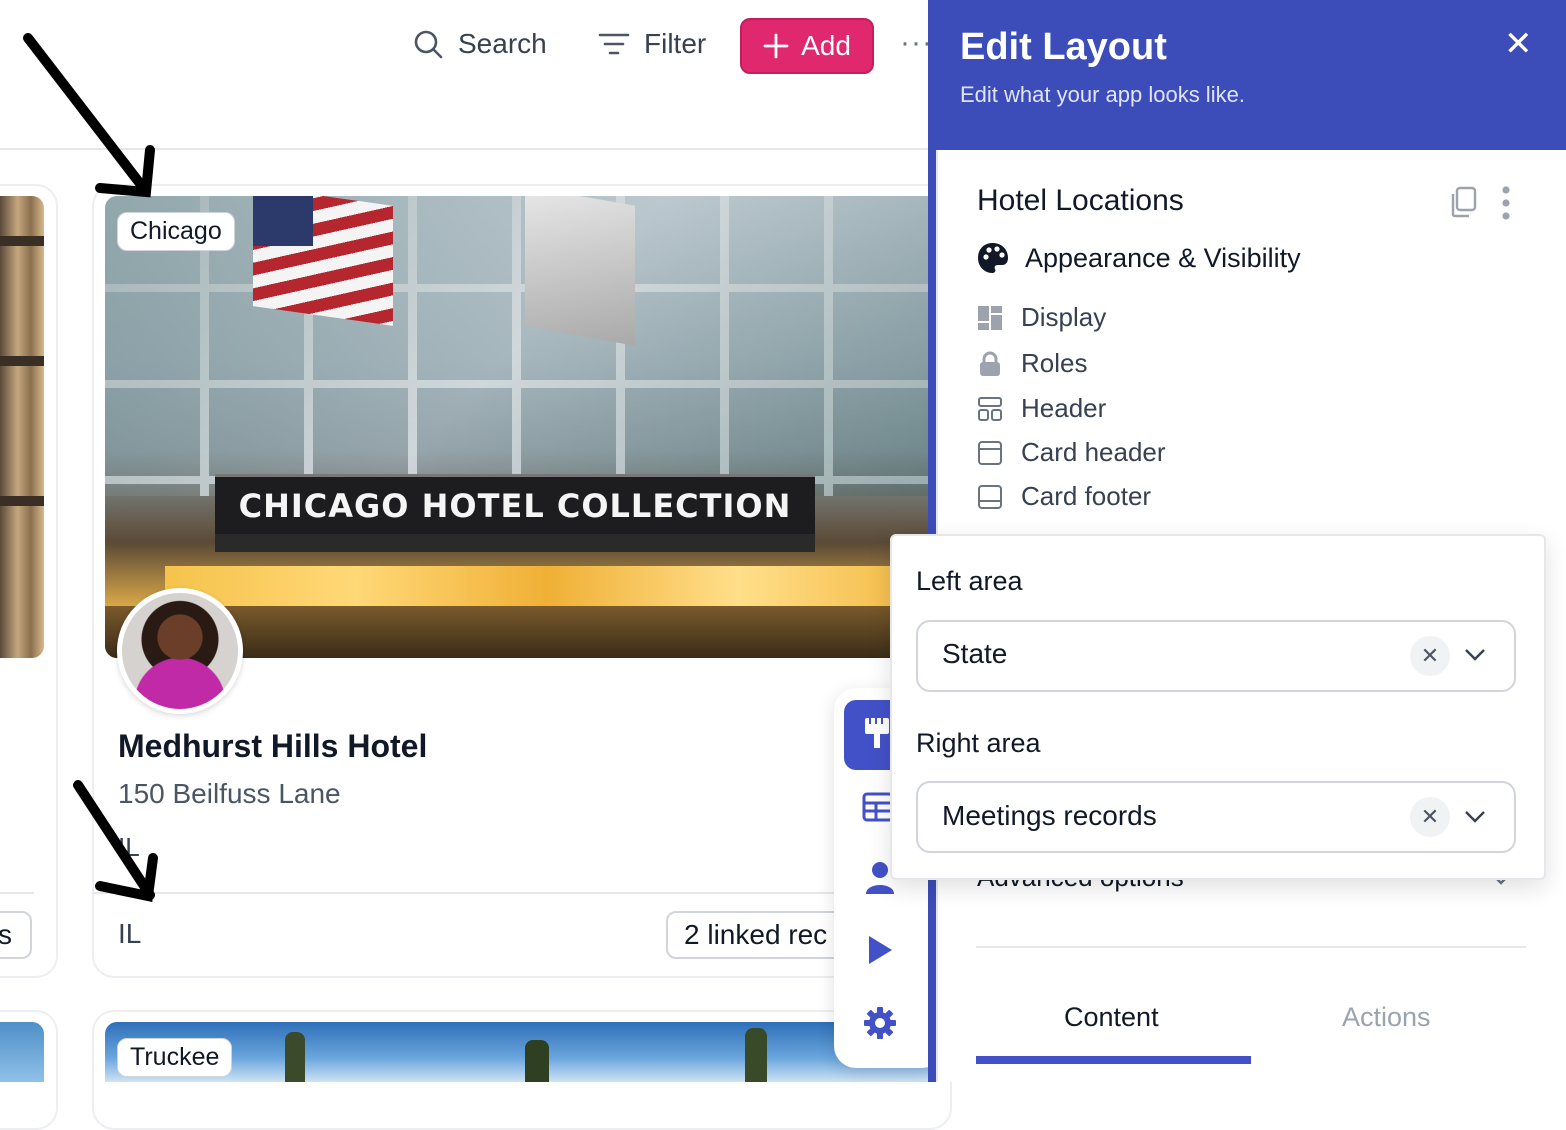 This screenshot has width=1566, height=1130. What do you see at coordinates (990, 363) in the screenshot?
I see `lock-icon` at bounding box center [990, 363].